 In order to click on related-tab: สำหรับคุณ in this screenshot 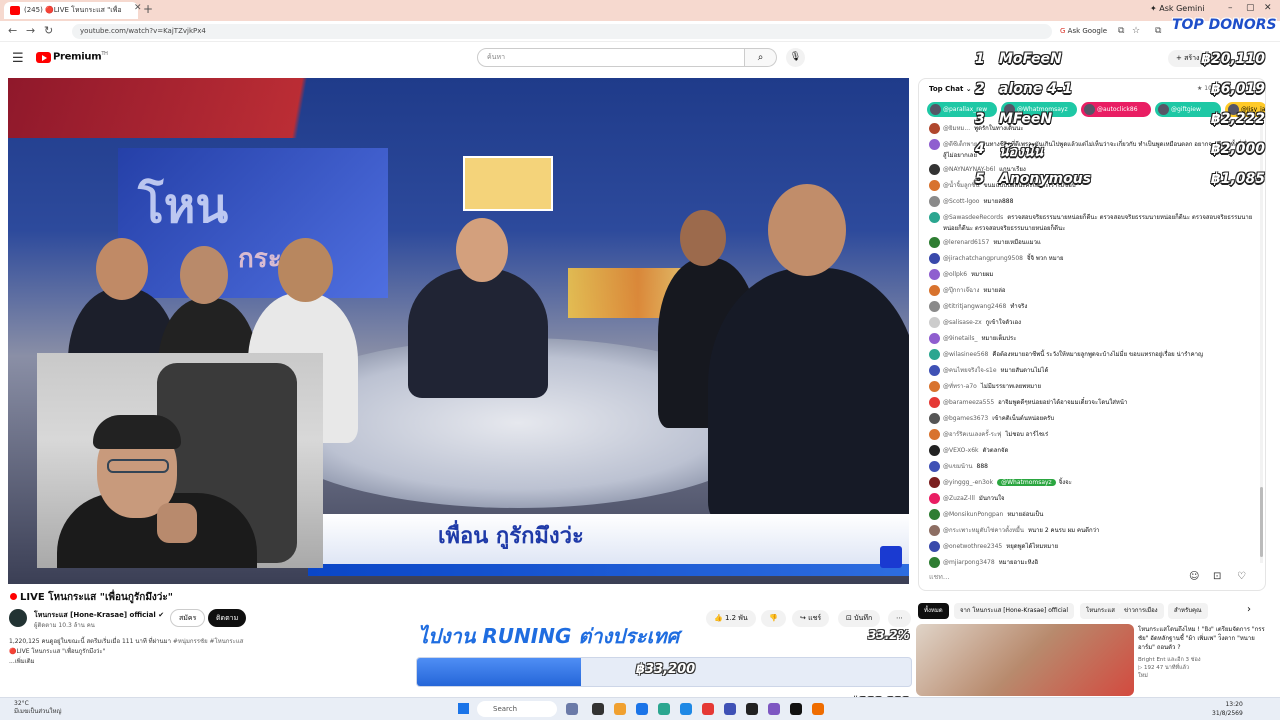, I will do `click(1188, 611)`.